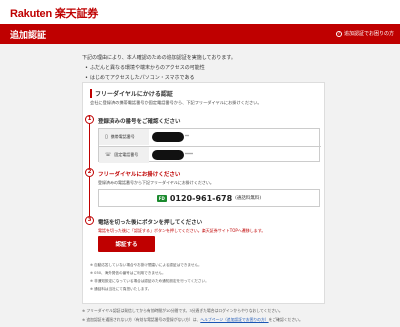 Image resolution: width=400 pixels, height=327 pixels. What do you see at coordinates (108, 155) in the screenshot?
I see `landline-phone-icon: ☏` at bounding box center [108, 155].